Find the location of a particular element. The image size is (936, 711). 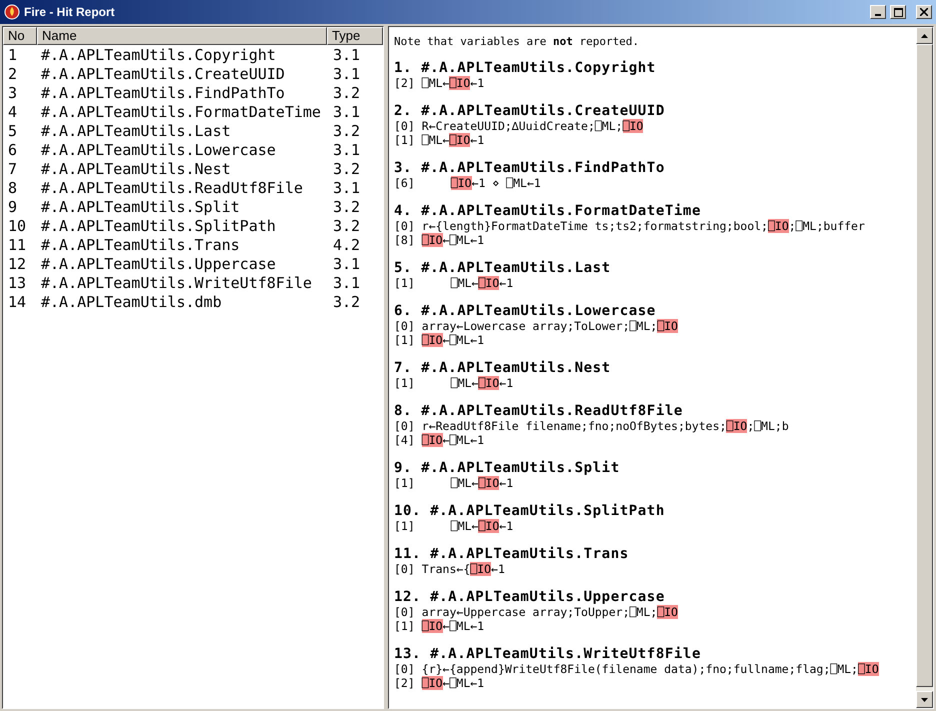

maximize-button is located at coordinates (898, 12).